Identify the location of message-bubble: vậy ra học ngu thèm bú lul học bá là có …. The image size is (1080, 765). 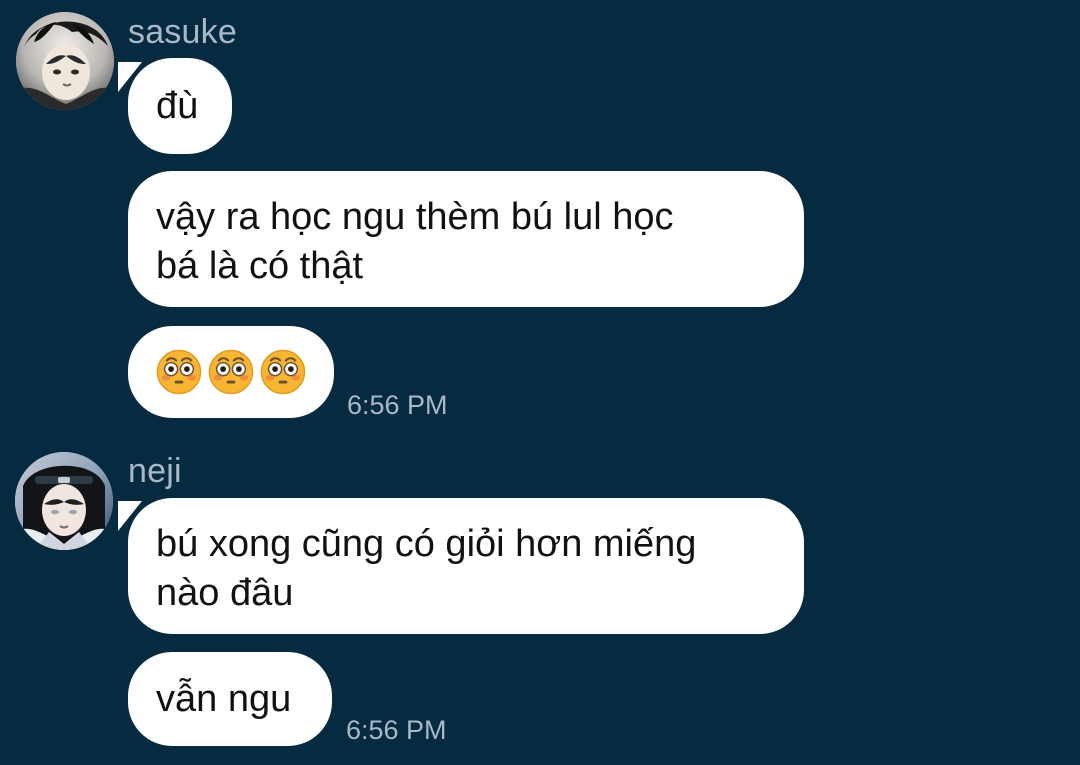
(466, 239).